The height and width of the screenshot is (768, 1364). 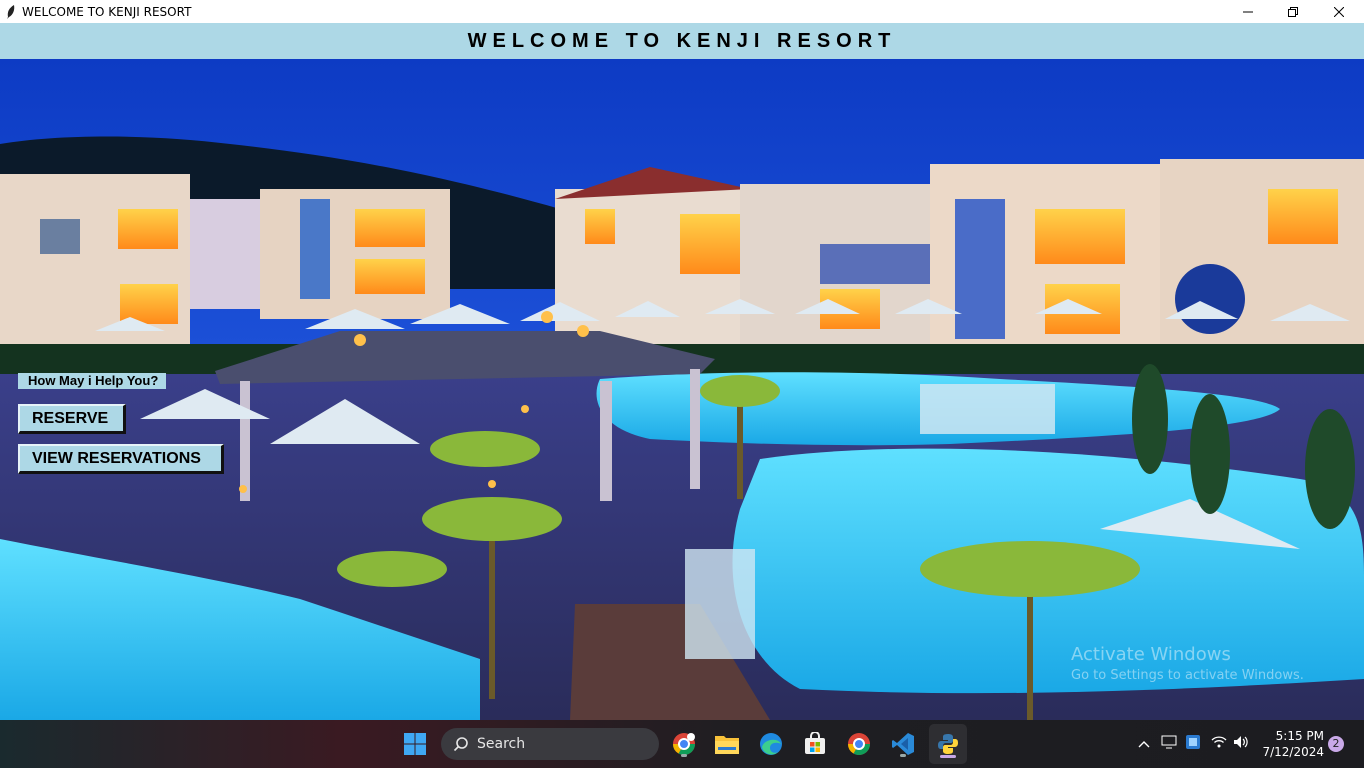 I want to click on vscode-icon, so click(x=903, y=744).